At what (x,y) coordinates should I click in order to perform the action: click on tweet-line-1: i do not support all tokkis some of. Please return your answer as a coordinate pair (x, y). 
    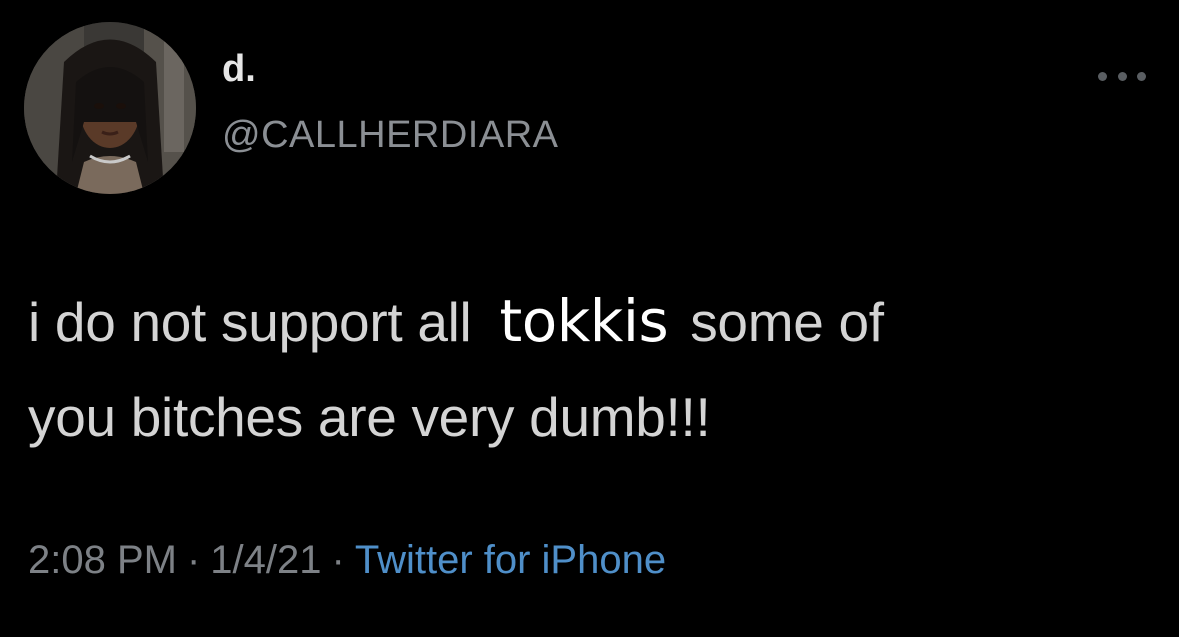
    Looking at the image, I should click on (593, 322).